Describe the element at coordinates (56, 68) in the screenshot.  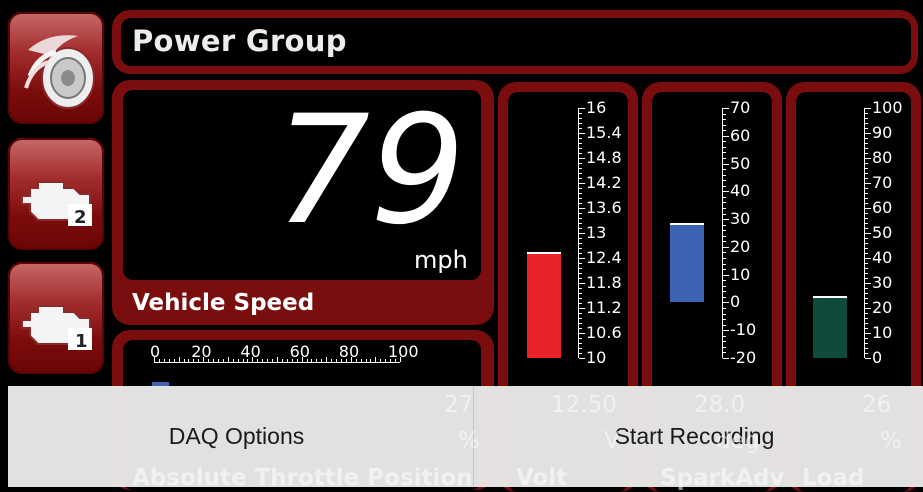
I see `sidebar-item-tires` at that location.